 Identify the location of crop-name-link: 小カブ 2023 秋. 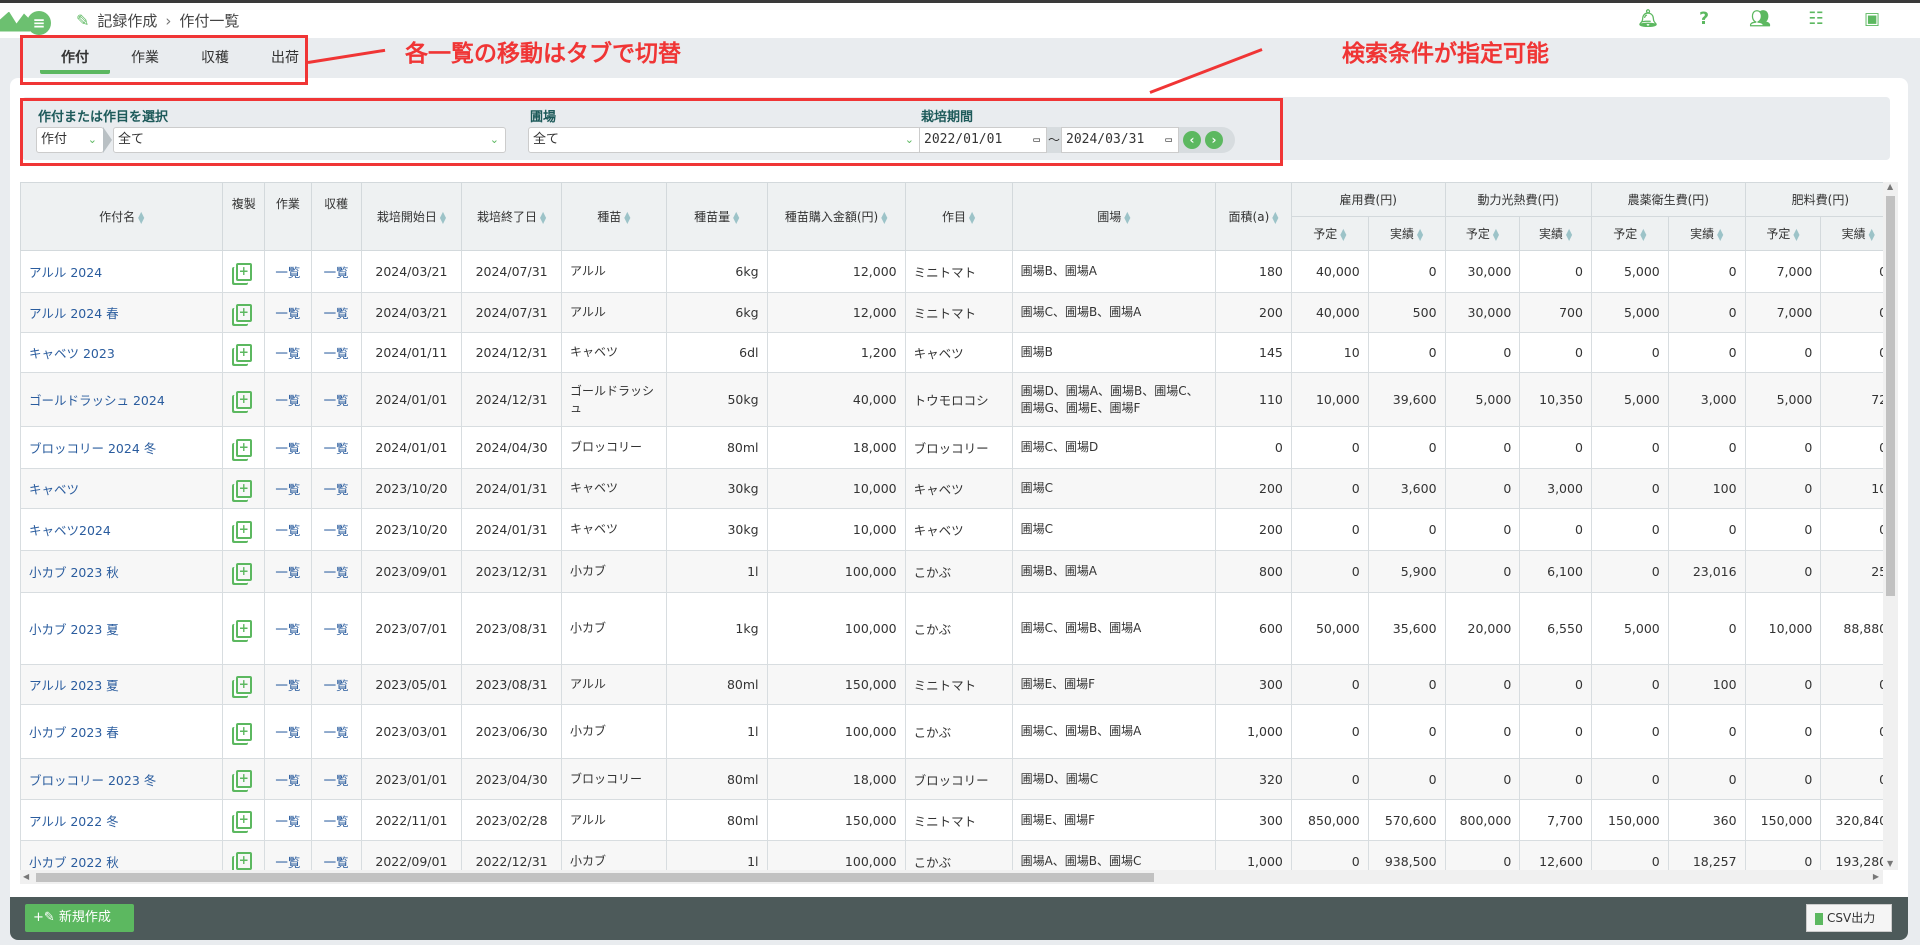
(74, 572).